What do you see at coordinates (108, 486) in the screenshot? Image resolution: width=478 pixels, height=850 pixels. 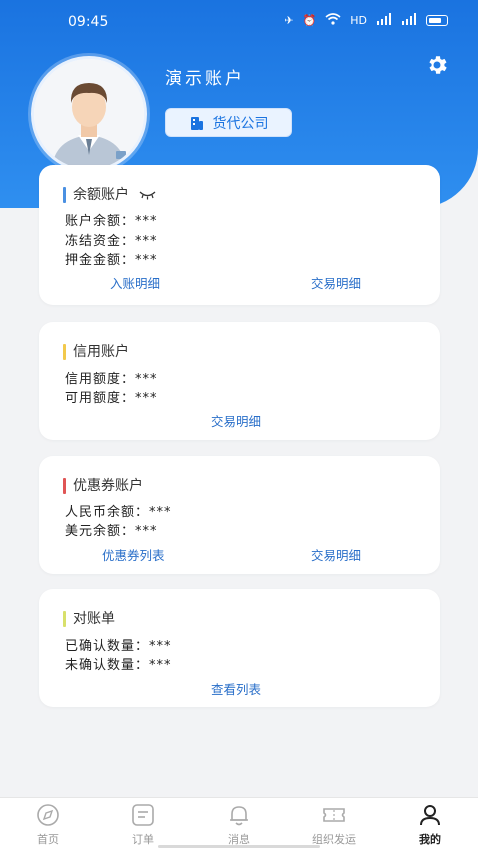 I see `coupon-card-title: 优惠券账户` at bounding box center [108, 486].